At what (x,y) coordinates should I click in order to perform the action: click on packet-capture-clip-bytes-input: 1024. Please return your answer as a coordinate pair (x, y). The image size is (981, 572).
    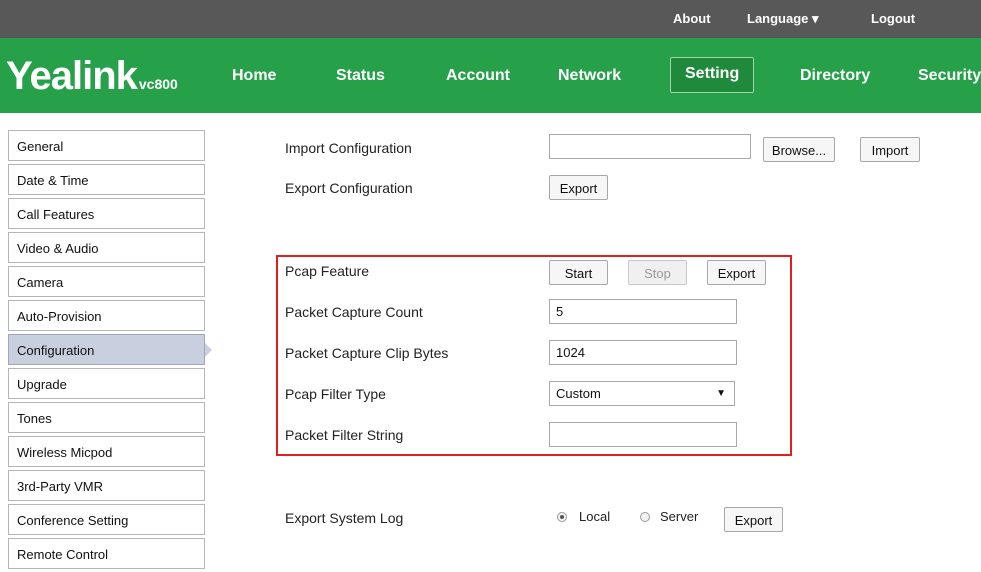
    Looking at the image, I should click on (643, 352).